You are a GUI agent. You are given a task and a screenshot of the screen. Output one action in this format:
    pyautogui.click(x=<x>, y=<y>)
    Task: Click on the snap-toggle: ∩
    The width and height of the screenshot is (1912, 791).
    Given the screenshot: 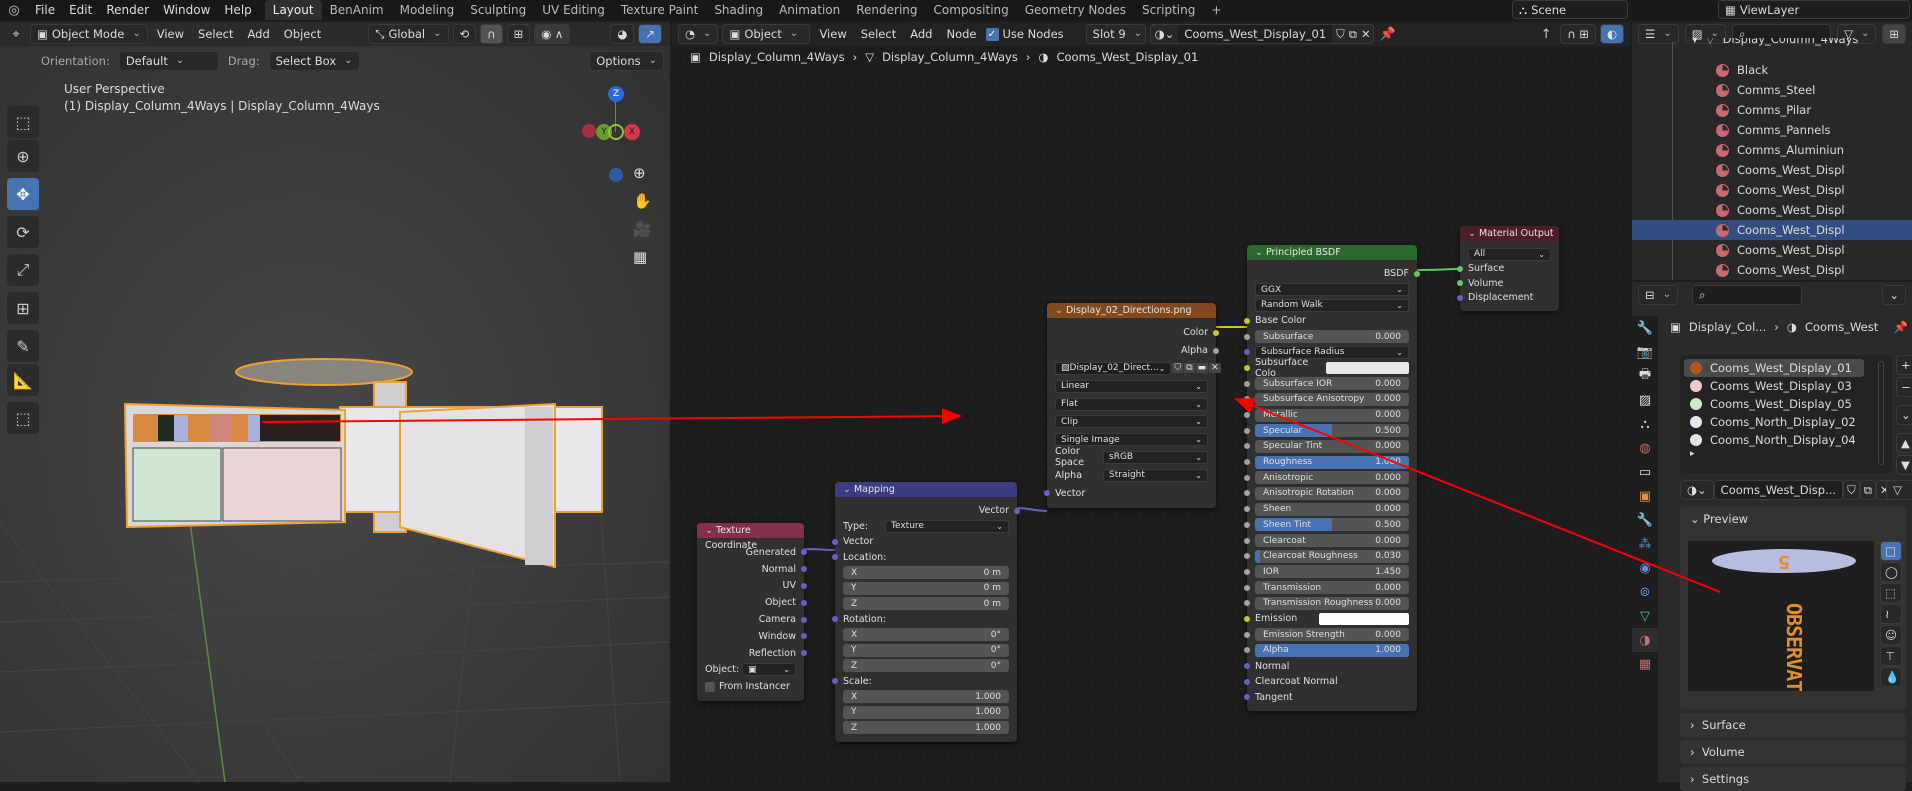 What is the action you would take?
    pyautogui.click(x=491, y=34)
    